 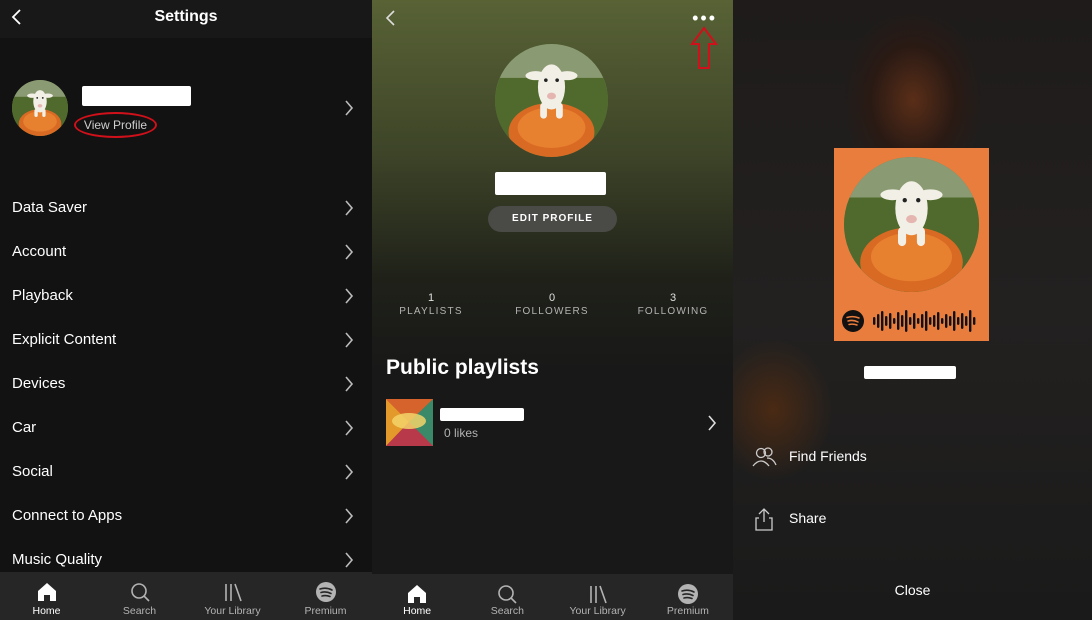 I want to click on settings-header: Settings, so click(x=186, y=19).